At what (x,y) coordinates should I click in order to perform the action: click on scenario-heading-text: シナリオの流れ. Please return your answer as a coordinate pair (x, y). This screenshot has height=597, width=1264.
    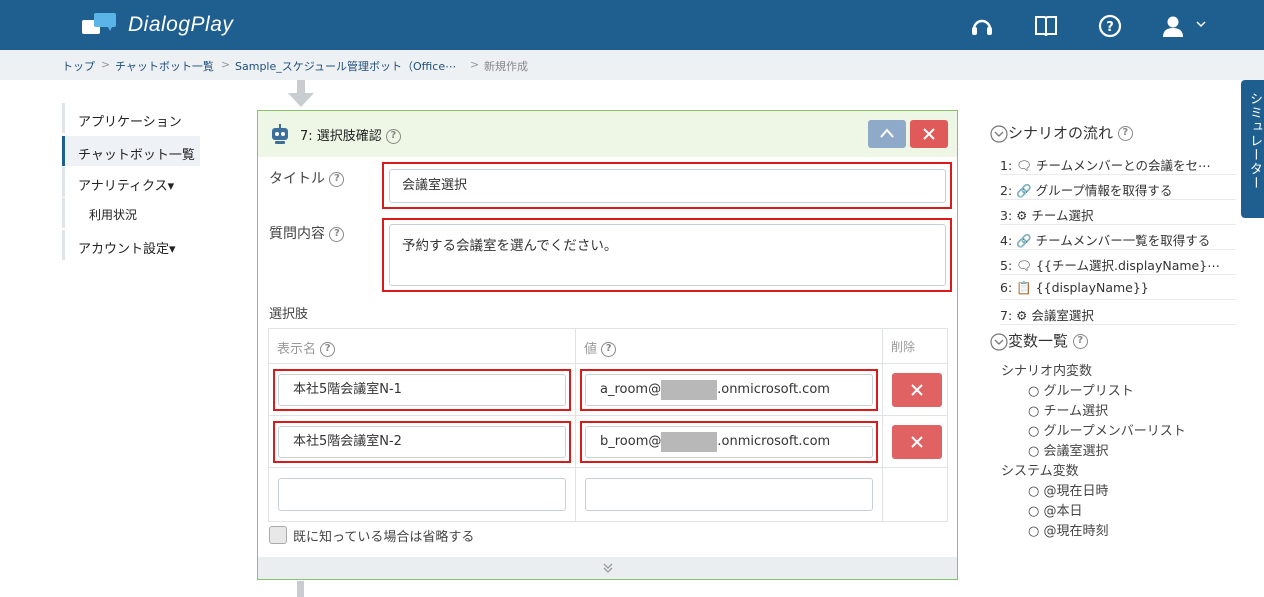
    Looking at the image, I should click on (1061, 133).